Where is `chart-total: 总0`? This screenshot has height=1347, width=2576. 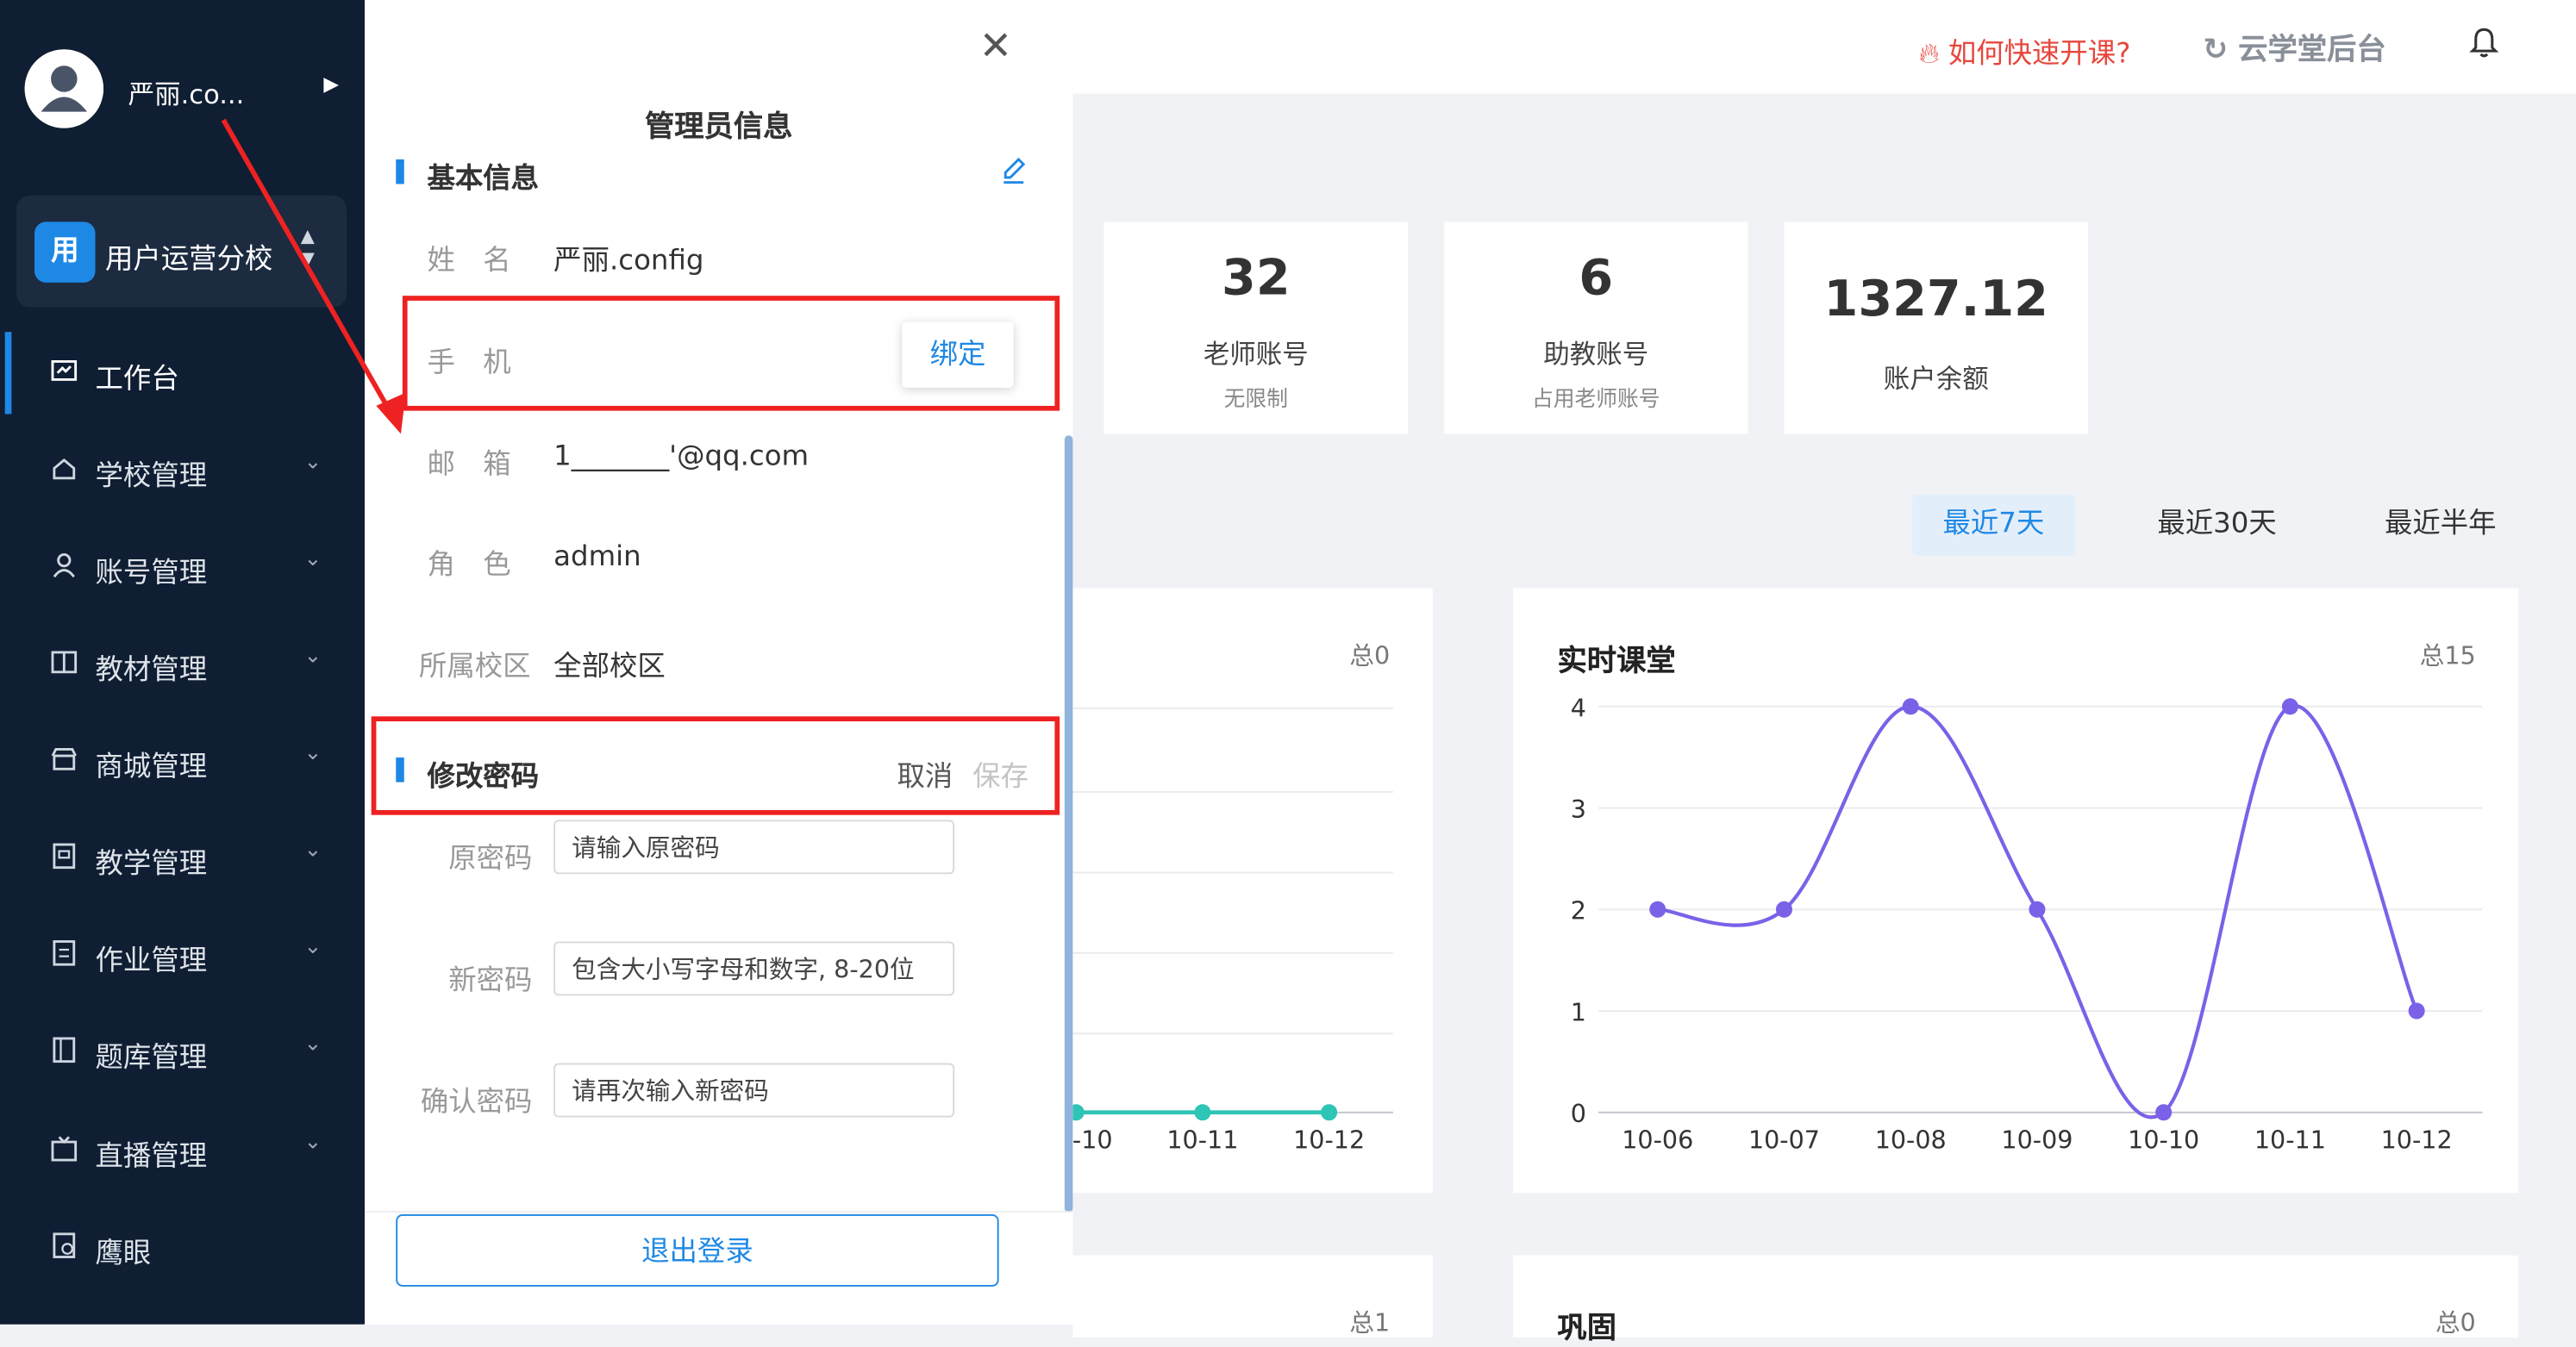 chart-total: 总0 is located at coordinates (2455, 1323).